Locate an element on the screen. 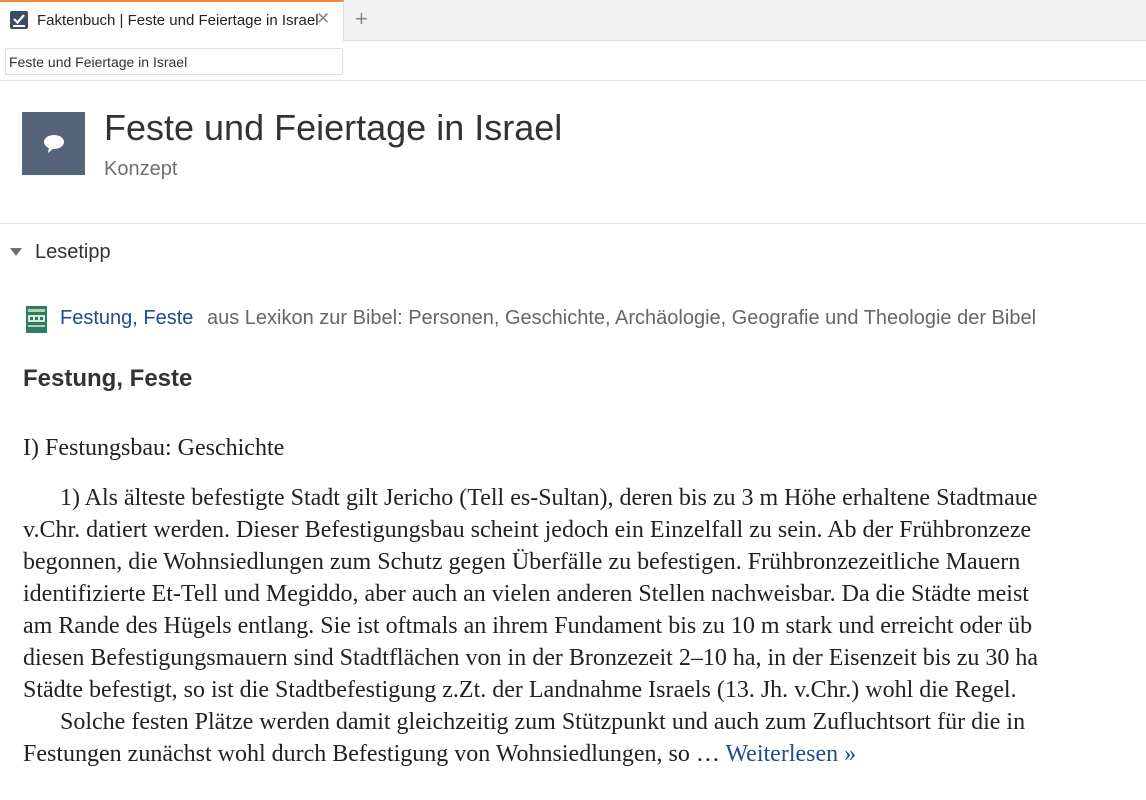 Image resolution: width=1146 pixels, height=800 pixels. source-link: Festung, Feste is located at coordinates (126, 318).